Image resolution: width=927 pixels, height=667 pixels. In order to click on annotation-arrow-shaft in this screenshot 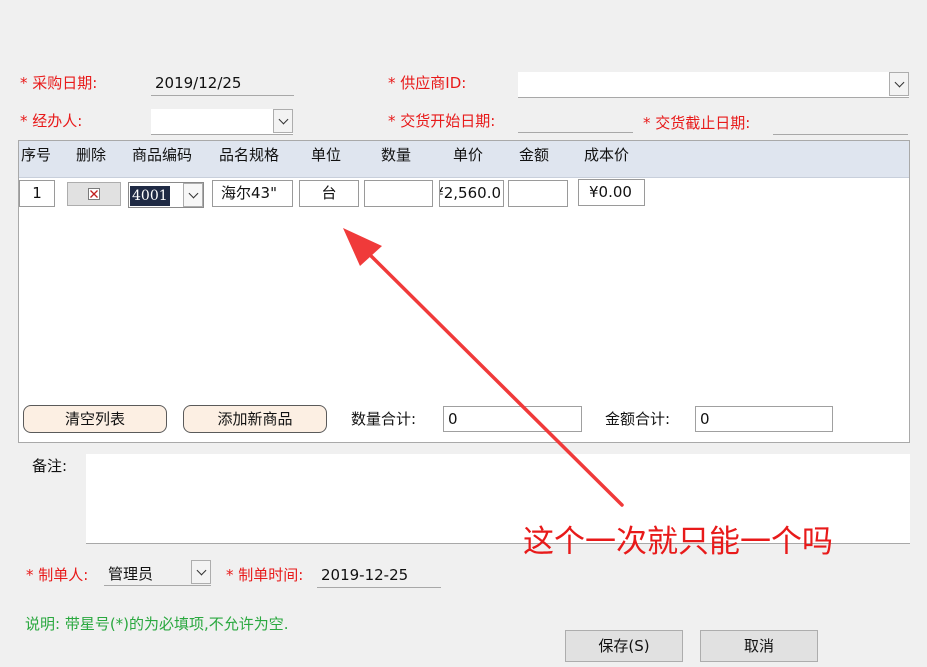, I will do `click(490, 374)`.